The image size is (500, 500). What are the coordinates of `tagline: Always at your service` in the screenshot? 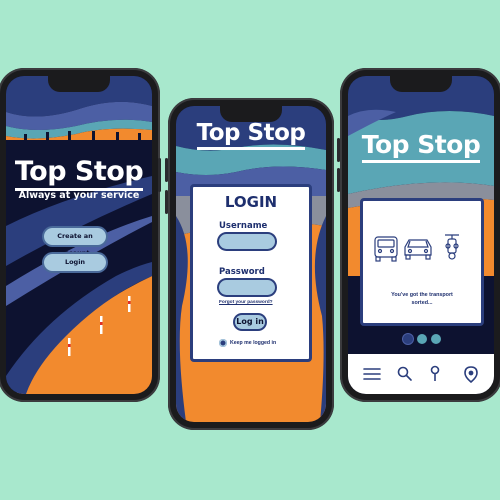 It's located at (79, 195).